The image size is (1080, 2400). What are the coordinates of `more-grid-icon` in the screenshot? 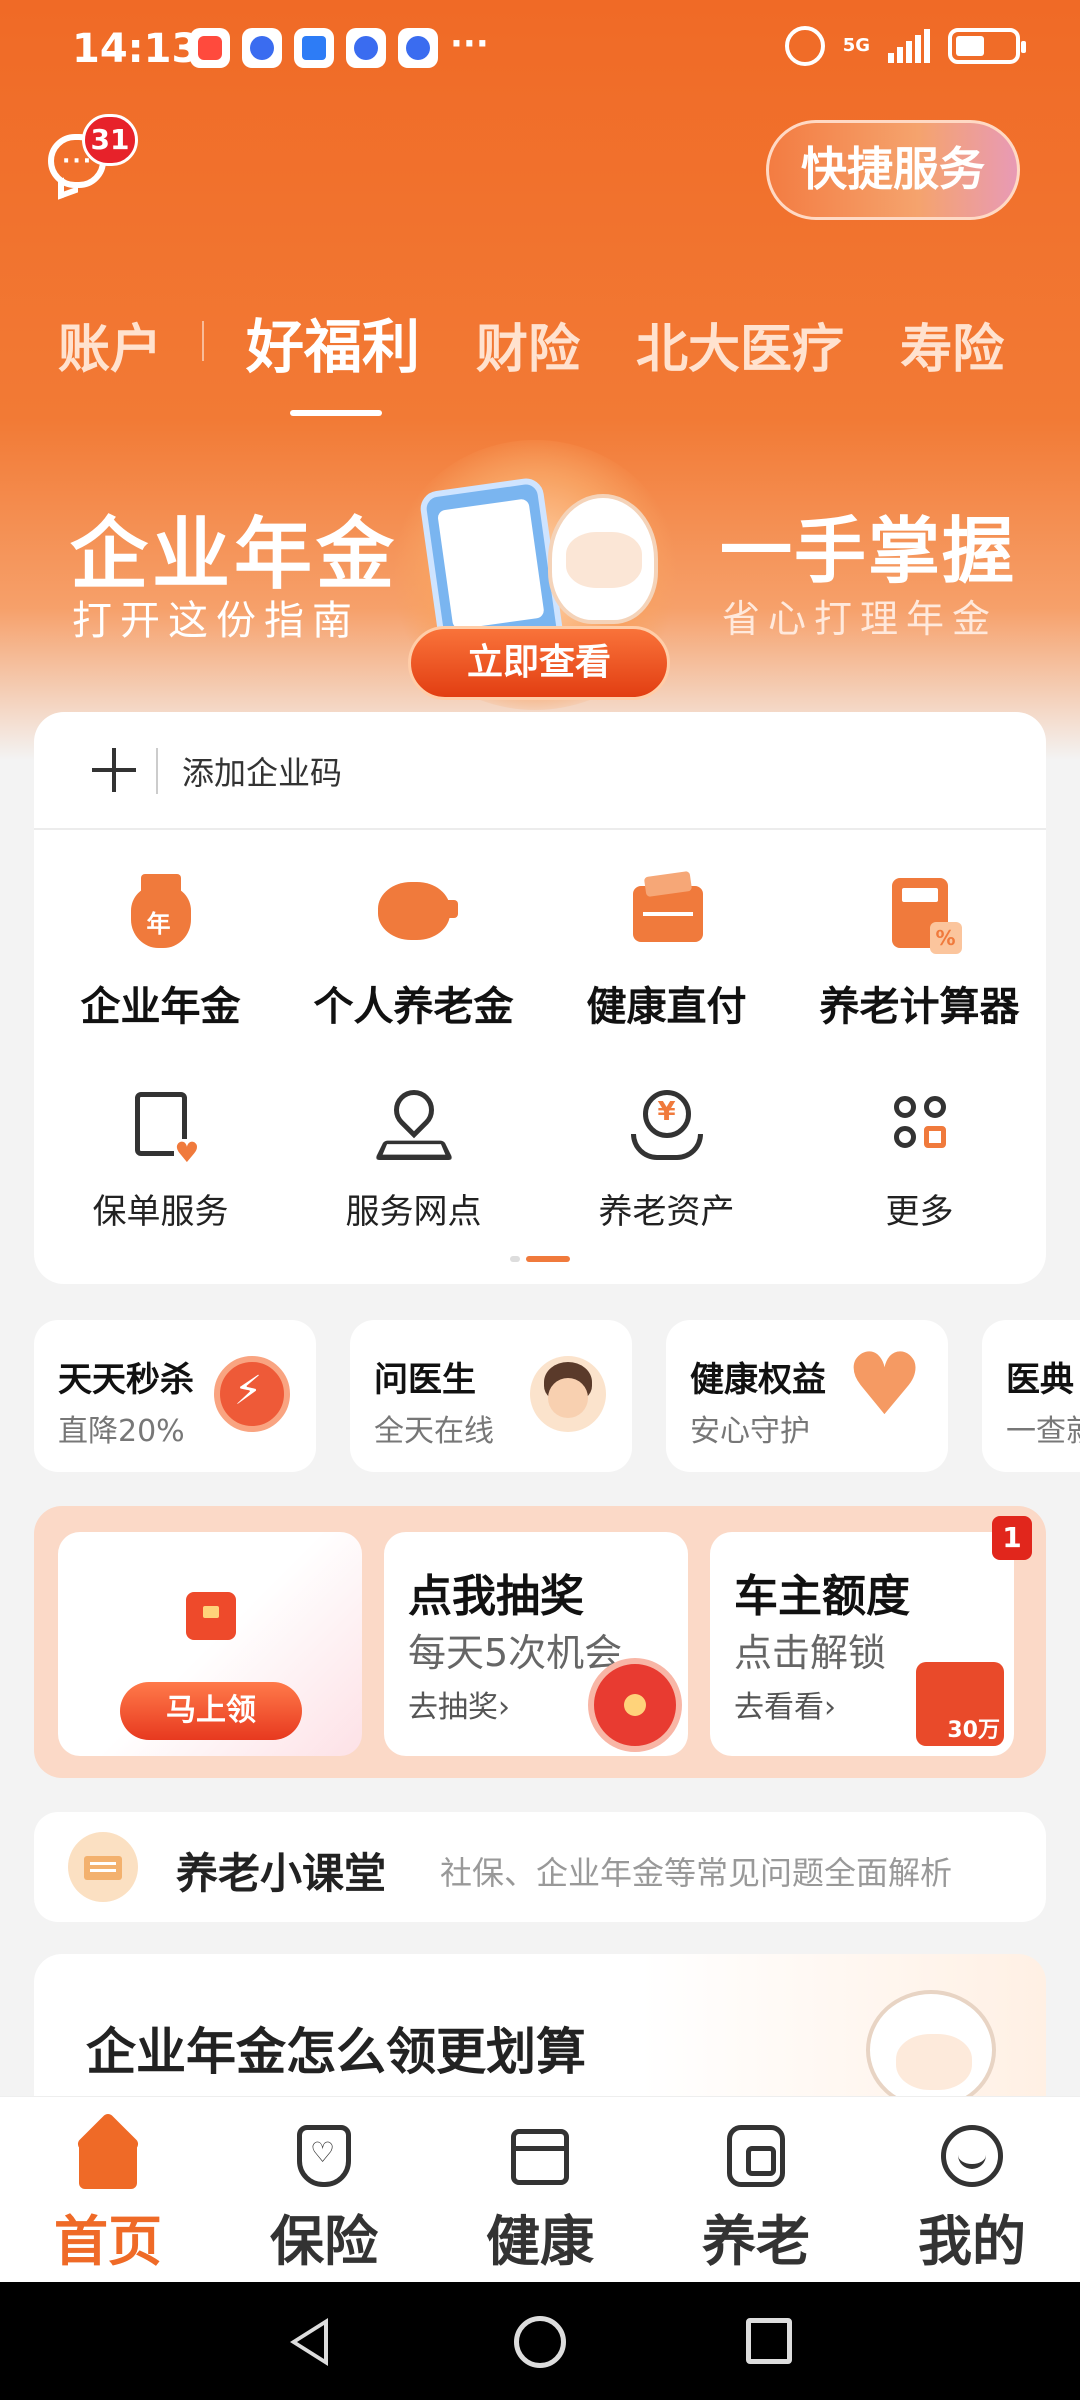 It's located at (920, 1126).